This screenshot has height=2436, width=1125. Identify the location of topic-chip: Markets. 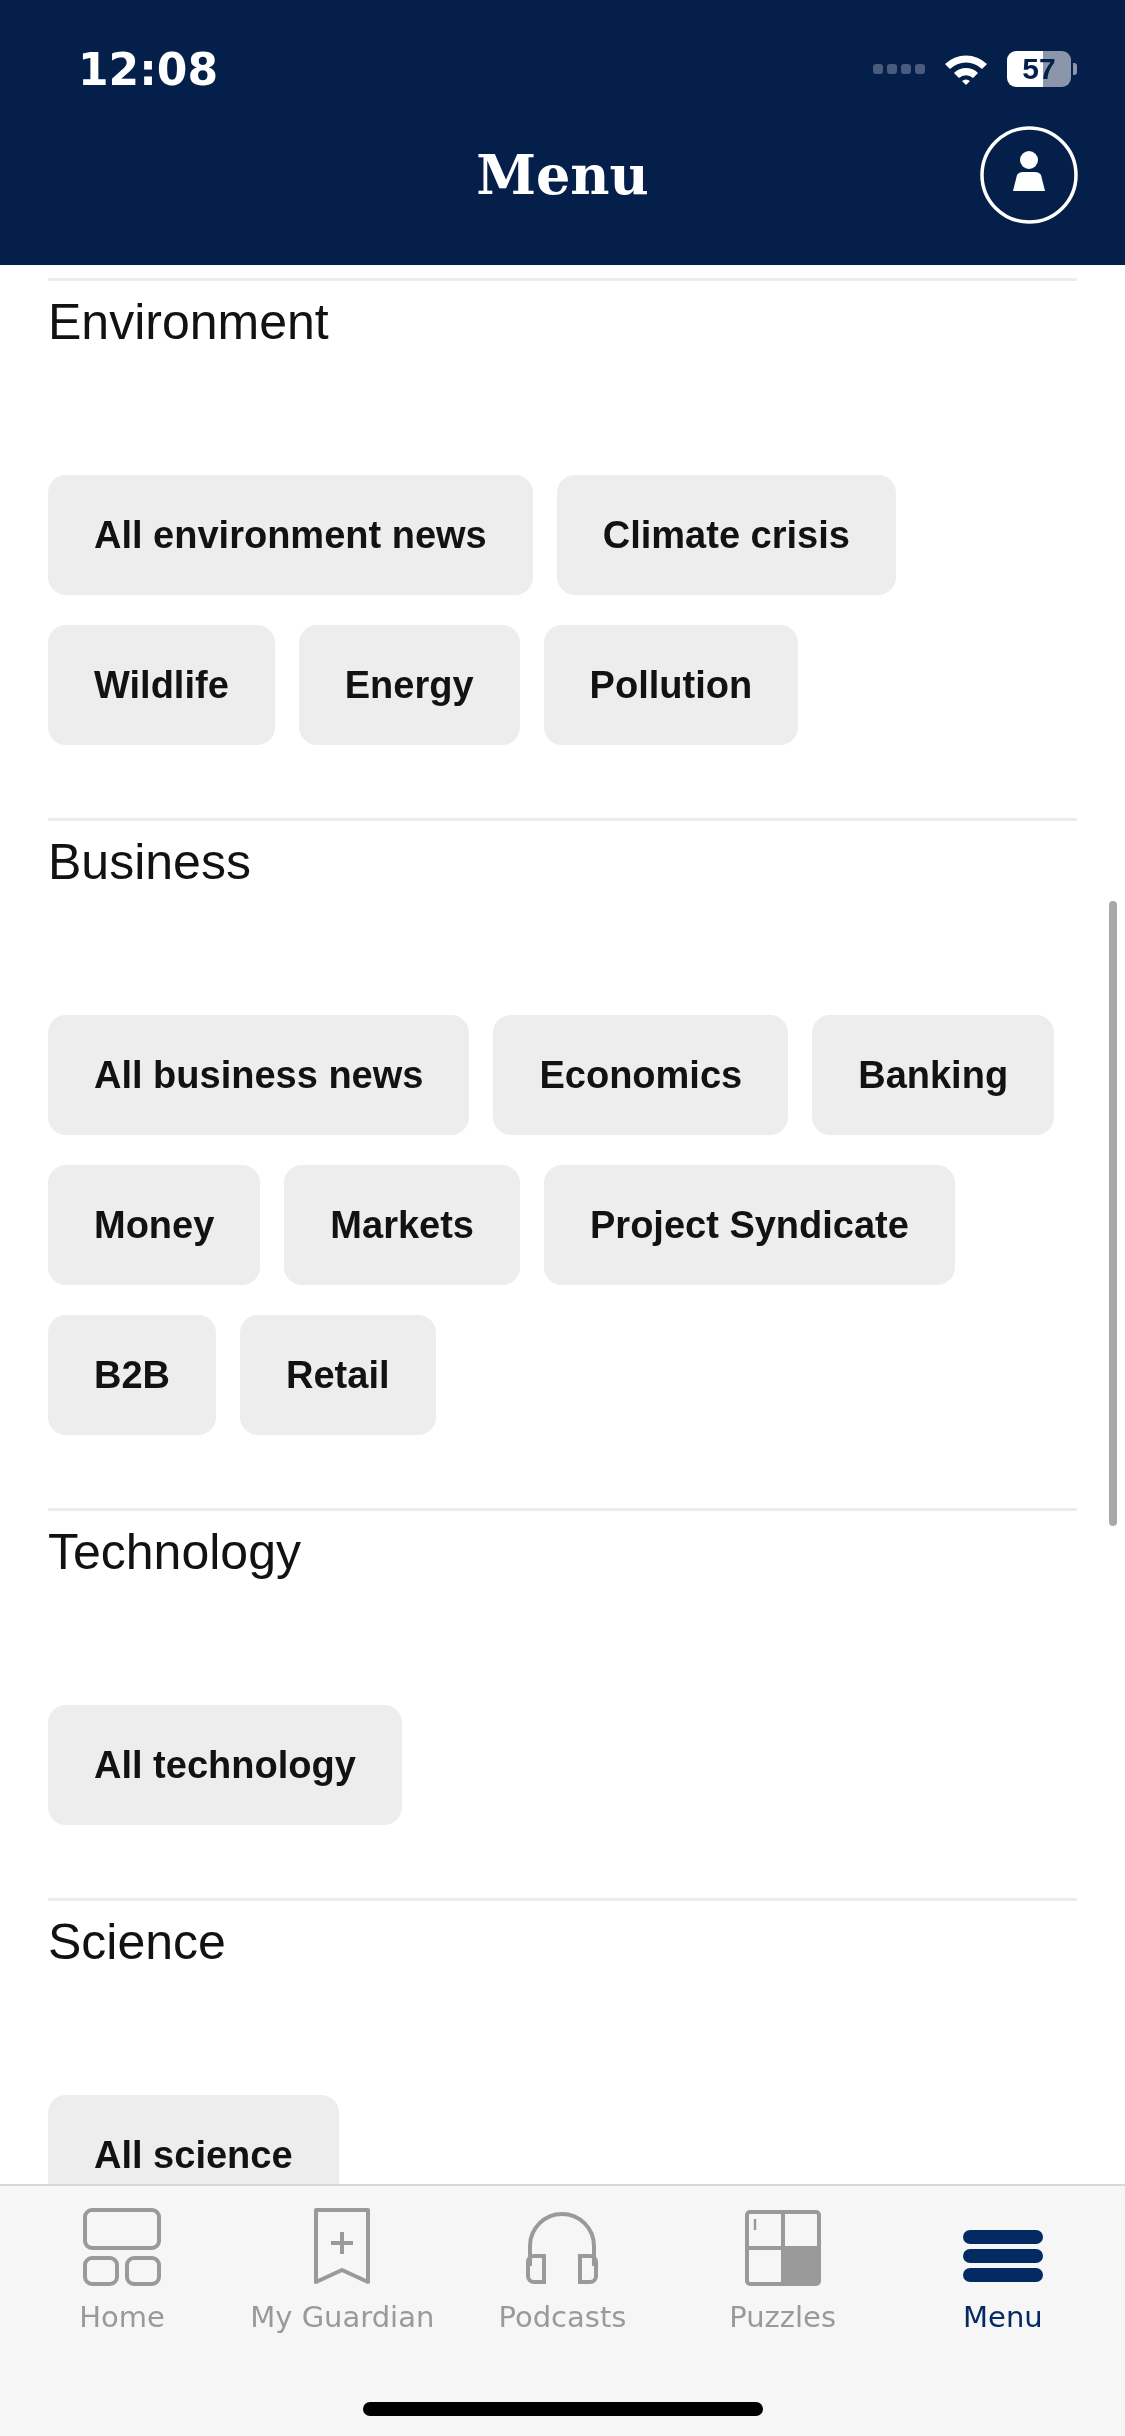
(402, 1225).